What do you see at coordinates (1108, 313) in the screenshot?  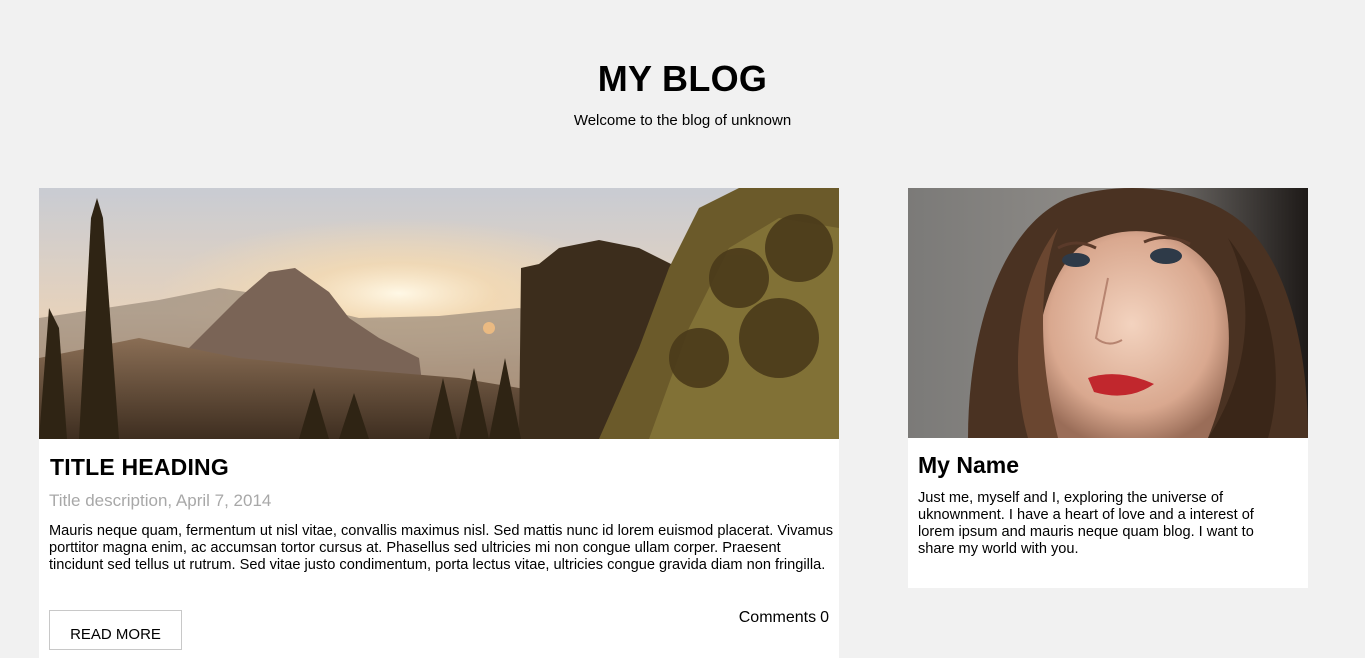 I see `profile-photo` at bounding box center [1108, 313].